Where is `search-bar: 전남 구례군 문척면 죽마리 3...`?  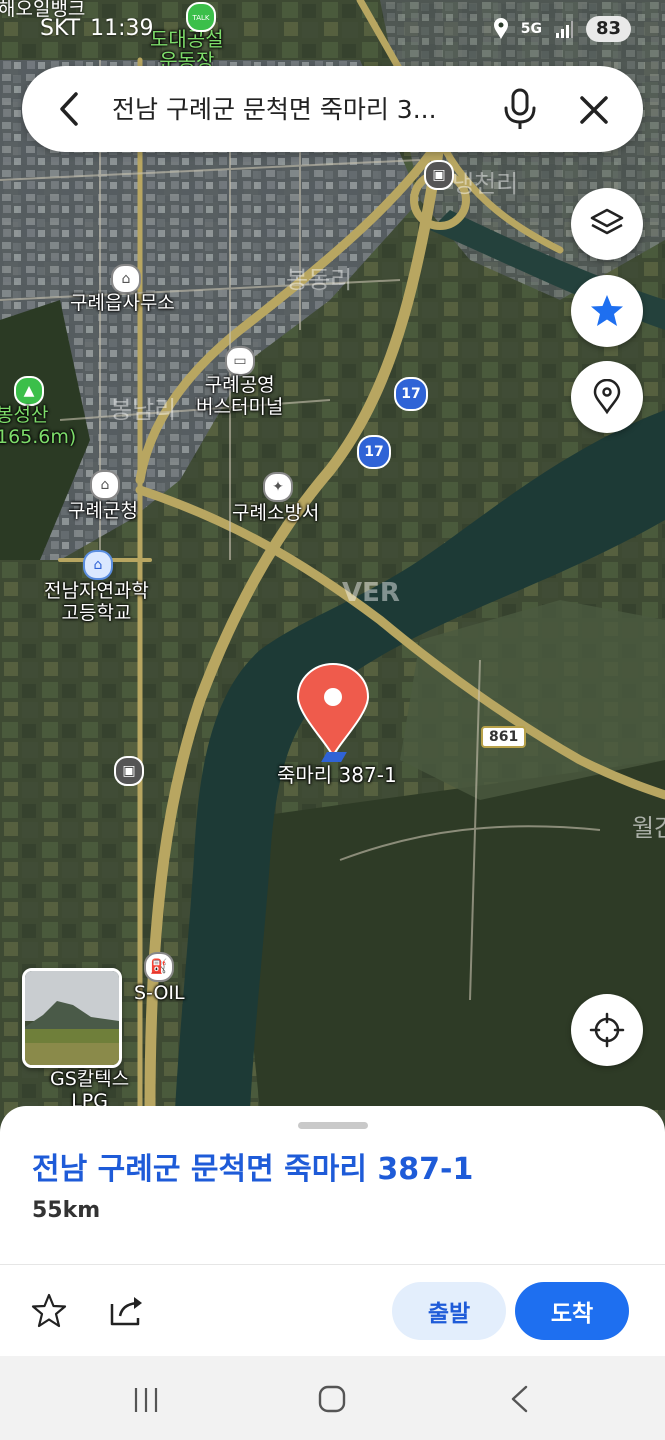 search-bar: 전남 구례군 문척면 죽마리 3... is located at coordinates (332, 109).